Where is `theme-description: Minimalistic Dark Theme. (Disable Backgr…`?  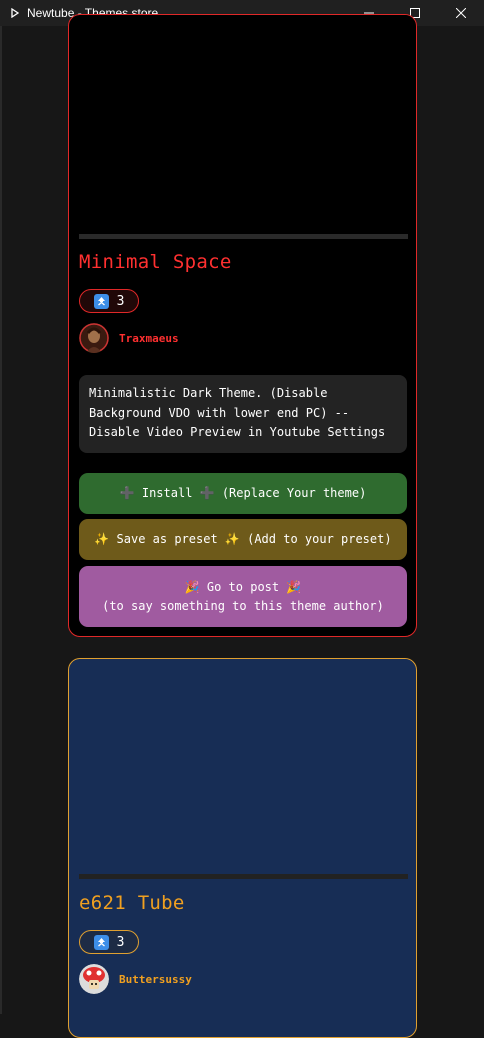
theme-description: Minimalistic Dark Theme. (Disable Backgr… is located at coordinates (243, 414).